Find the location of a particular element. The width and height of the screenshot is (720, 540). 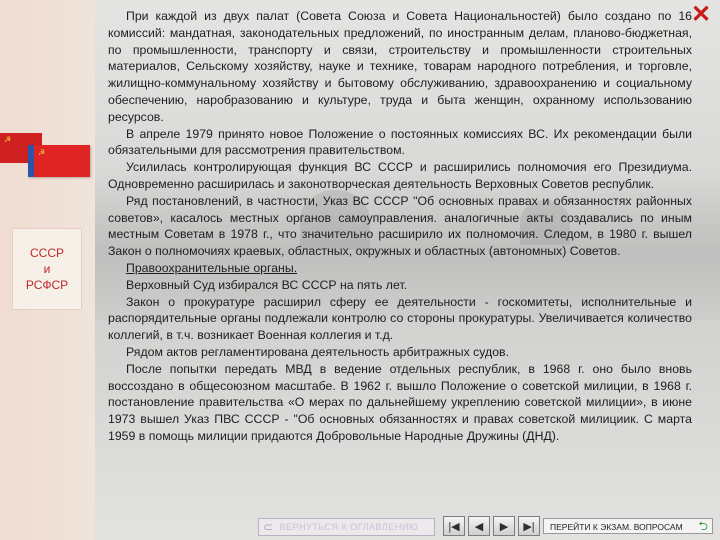

prev-slide-button: ◀ is located at coordinates (479, 526).